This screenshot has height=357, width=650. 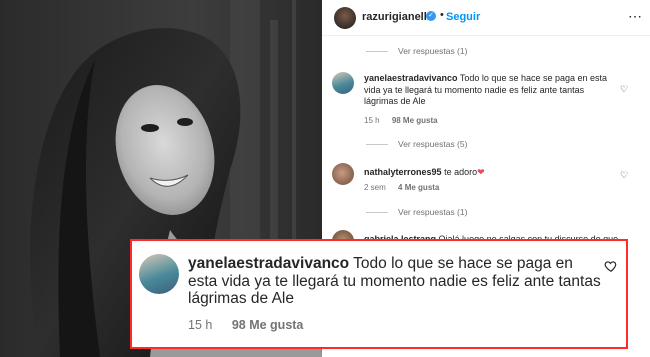 I want to click on view-replies-label: Ver respuestas (5), so click(x=433, y=144).